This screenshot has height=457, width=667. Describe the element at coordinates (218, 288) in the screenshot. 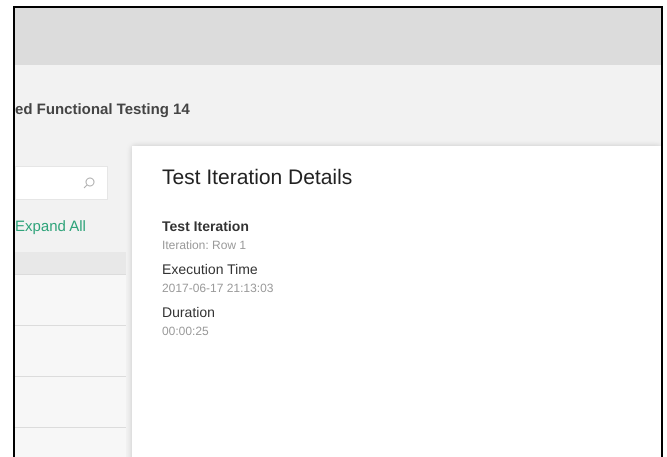

I see `field-value: 2017-06-17 21:13:03` at that location.